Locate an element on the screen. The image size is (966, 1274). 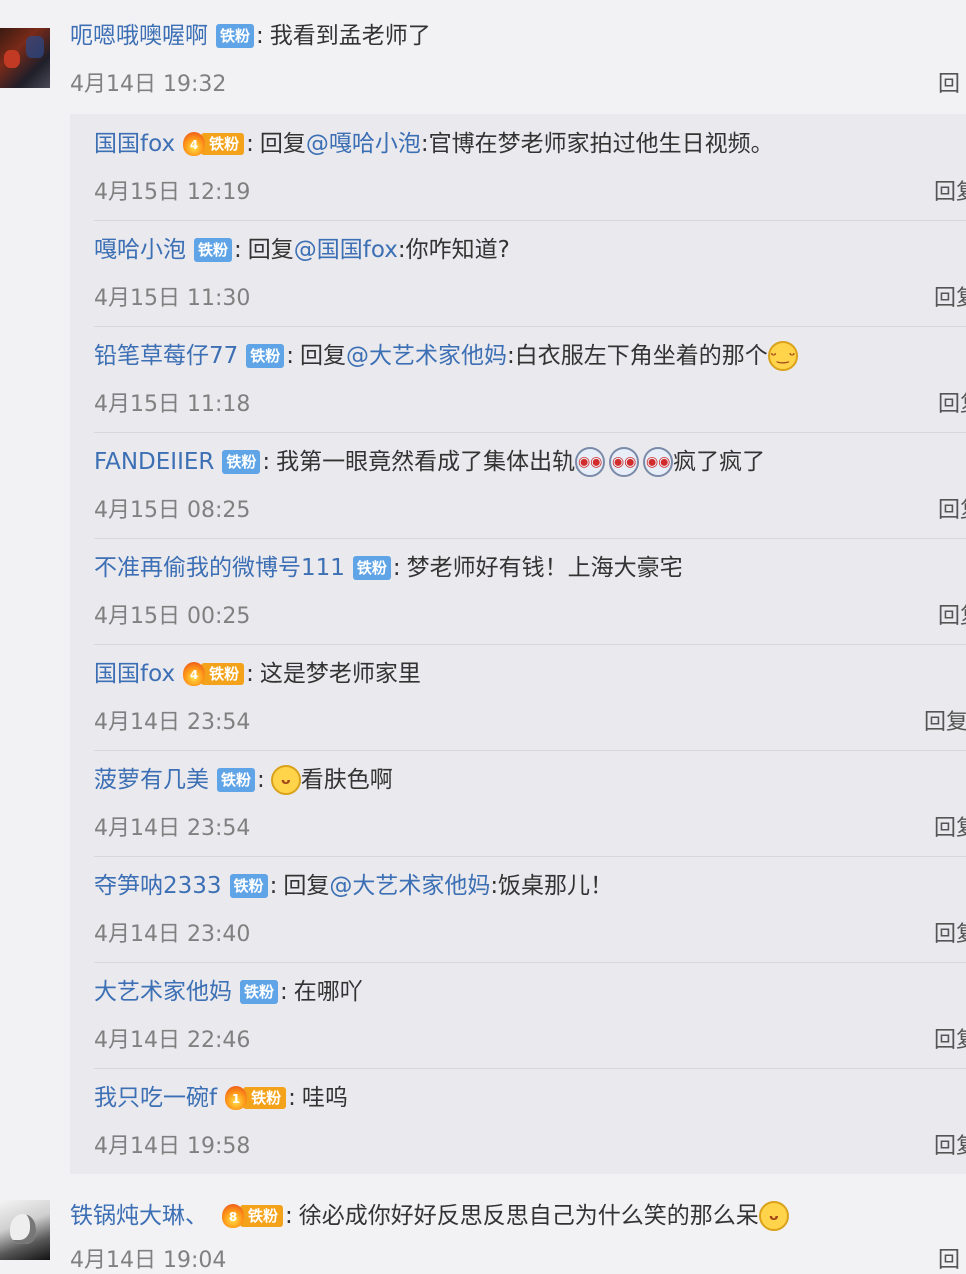
comment-username: 铁锅炖大琳、 is located at coordinates (139, 1216).